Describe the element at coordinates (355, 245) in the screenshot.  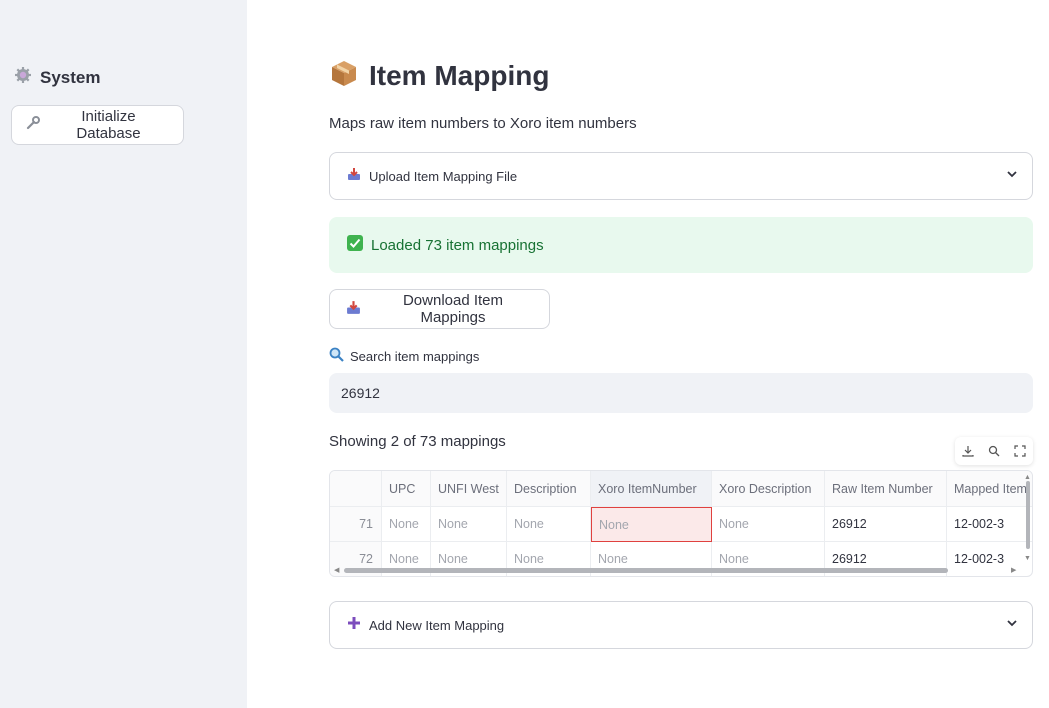
I see `check-mark-icon` at that location.